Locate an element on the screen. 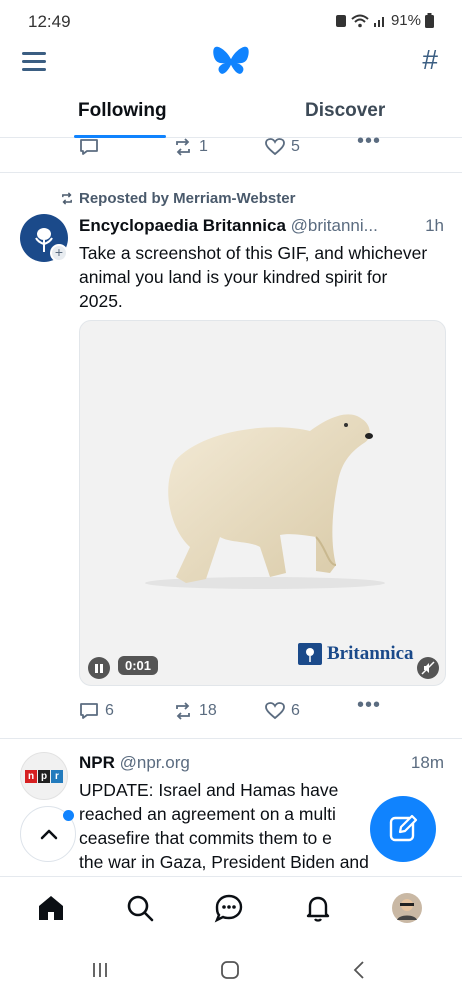 The image size is (462, 1000). status-icons: 91% is located at coordinates (384, 20).